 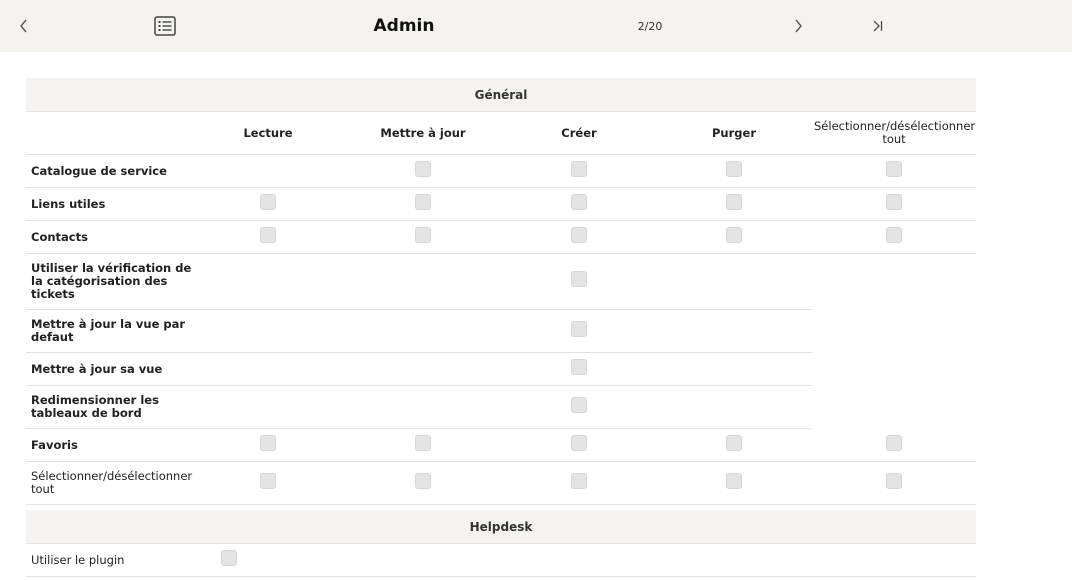 What do you see at coordinates (229, 558) in the screenshot?
I see `use-plugin-checkbox` at bounding box center [229, 558].